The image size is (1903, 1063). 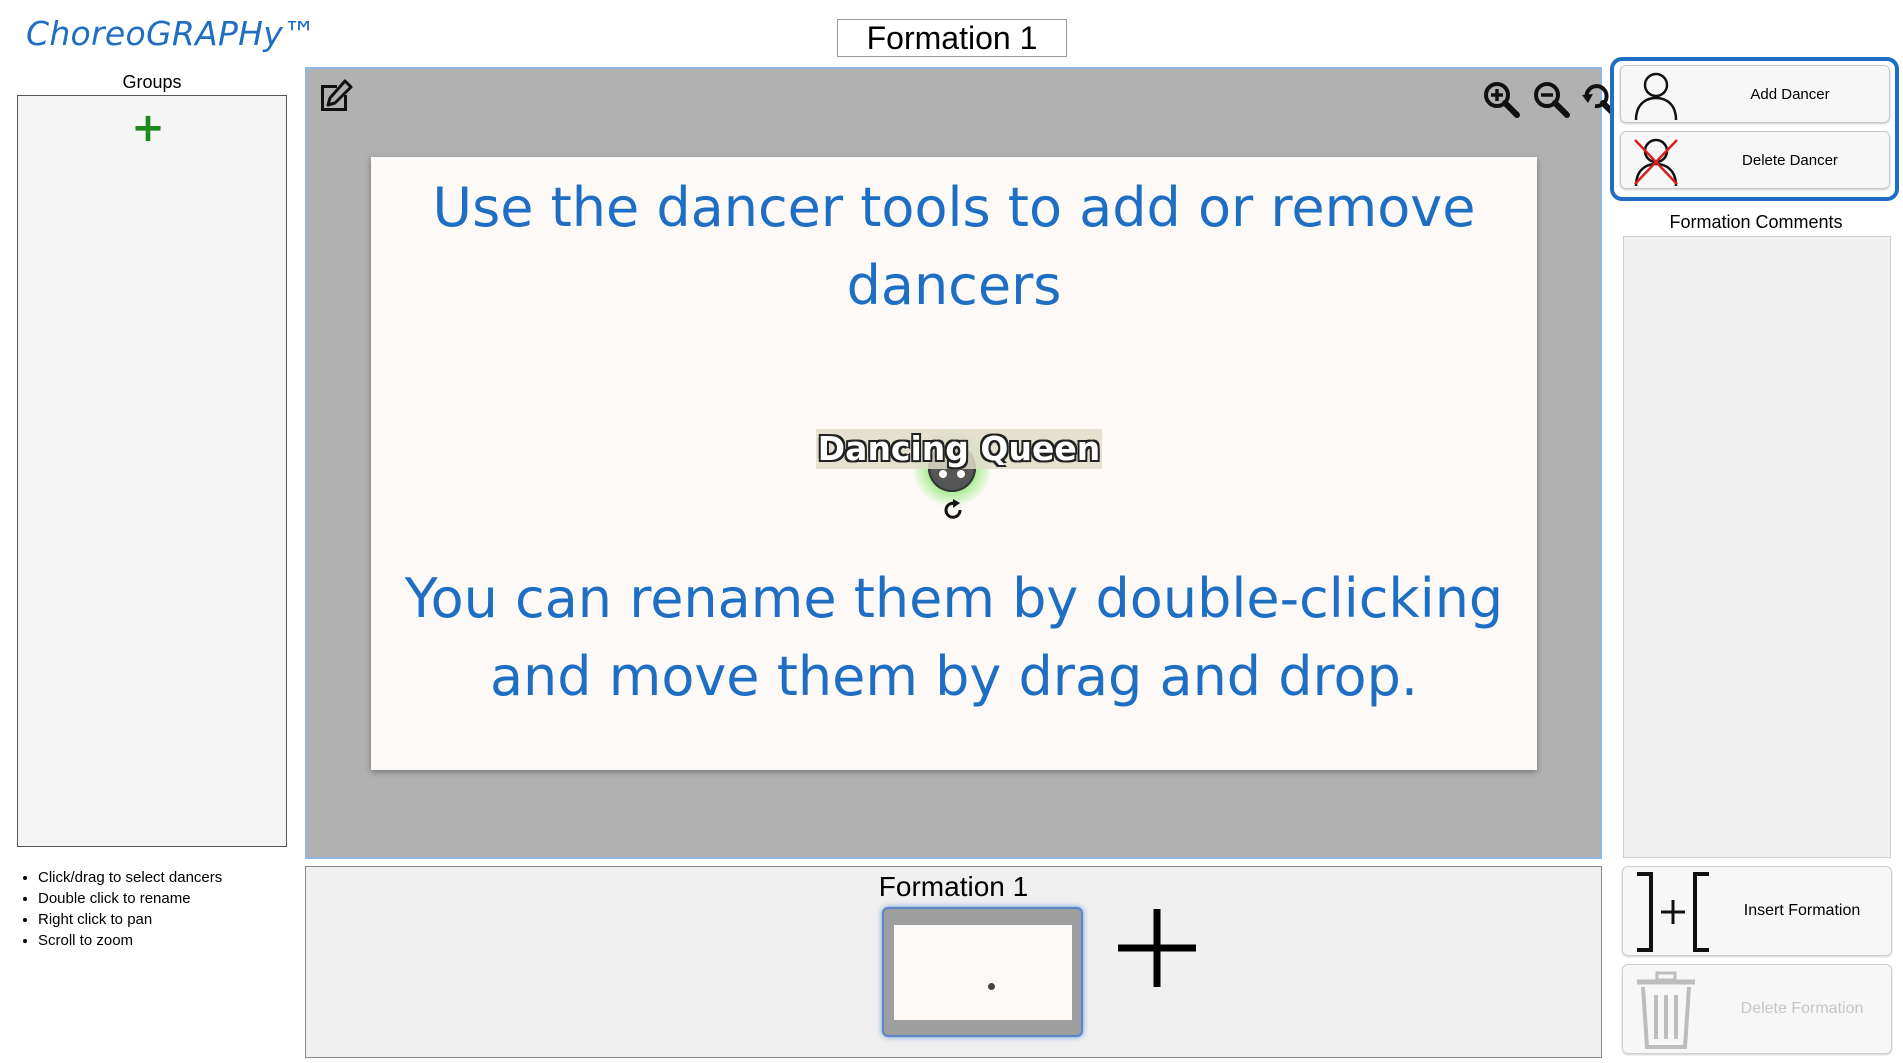 I want to click on delete-dancer-button: Delete Dancer, so click(x=1755, y=160).